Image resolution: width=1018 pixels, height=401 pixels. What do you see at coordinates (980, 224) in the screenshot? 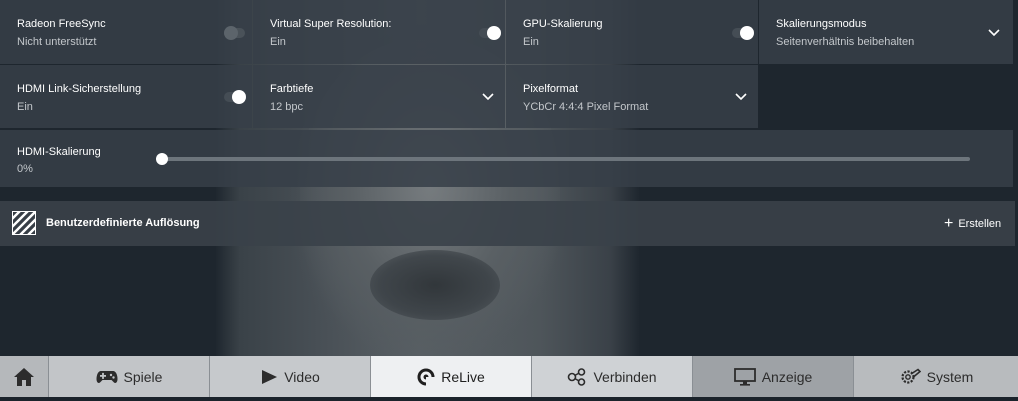
I see `create-button-label: Erstellen` at bounding box center [980, 224].